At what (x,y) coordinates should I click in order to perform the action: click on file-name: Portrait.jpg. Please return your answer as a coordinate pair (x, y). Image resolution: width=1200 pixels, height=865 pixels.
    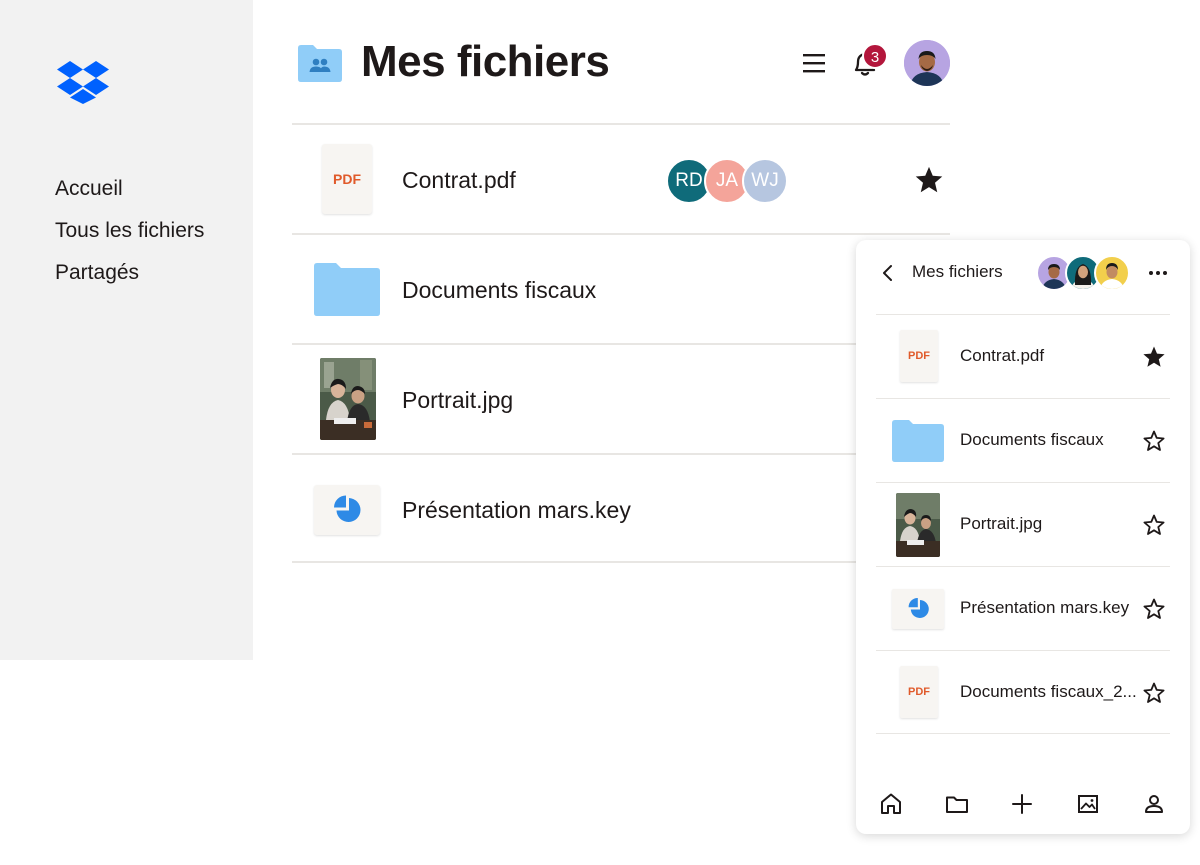
    Looking at the image, I should click on (457, 400).